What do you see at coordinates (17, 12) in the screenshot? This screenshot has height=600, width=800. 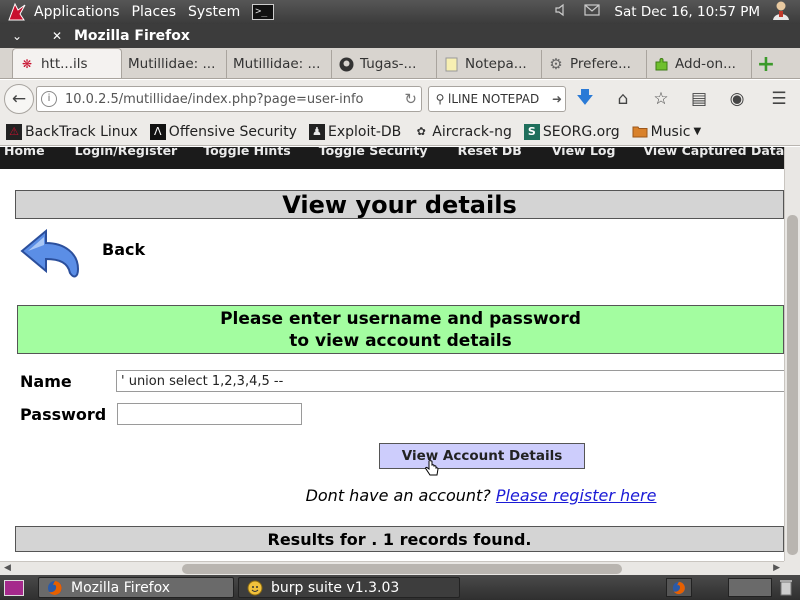 I see `backtrack-dragon-icon` at bounding box center [17, 12].